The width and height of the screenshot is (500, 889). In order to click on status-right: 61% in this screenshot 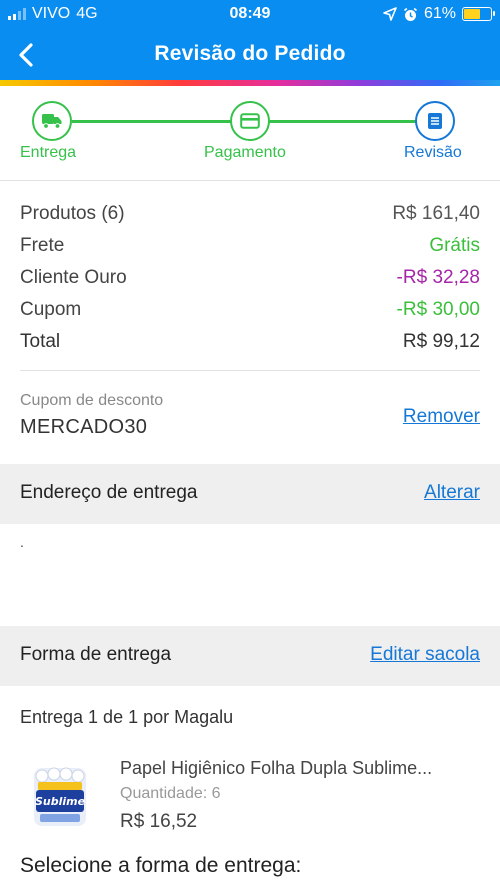, I will do `click(439, 14)`.